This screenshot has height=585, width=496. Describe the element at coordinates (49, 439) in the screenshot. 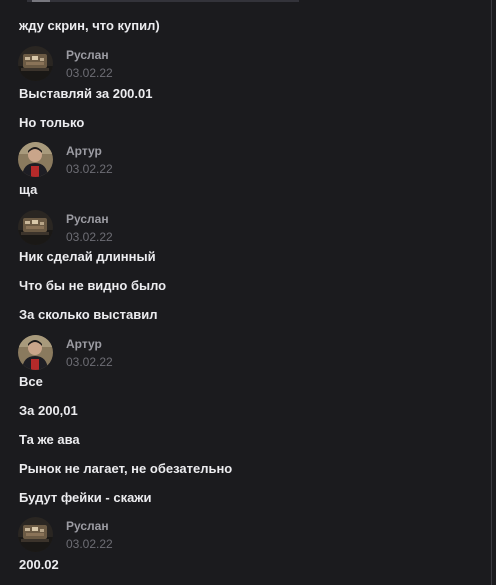

I see `message-text: Та же ава` at that location.